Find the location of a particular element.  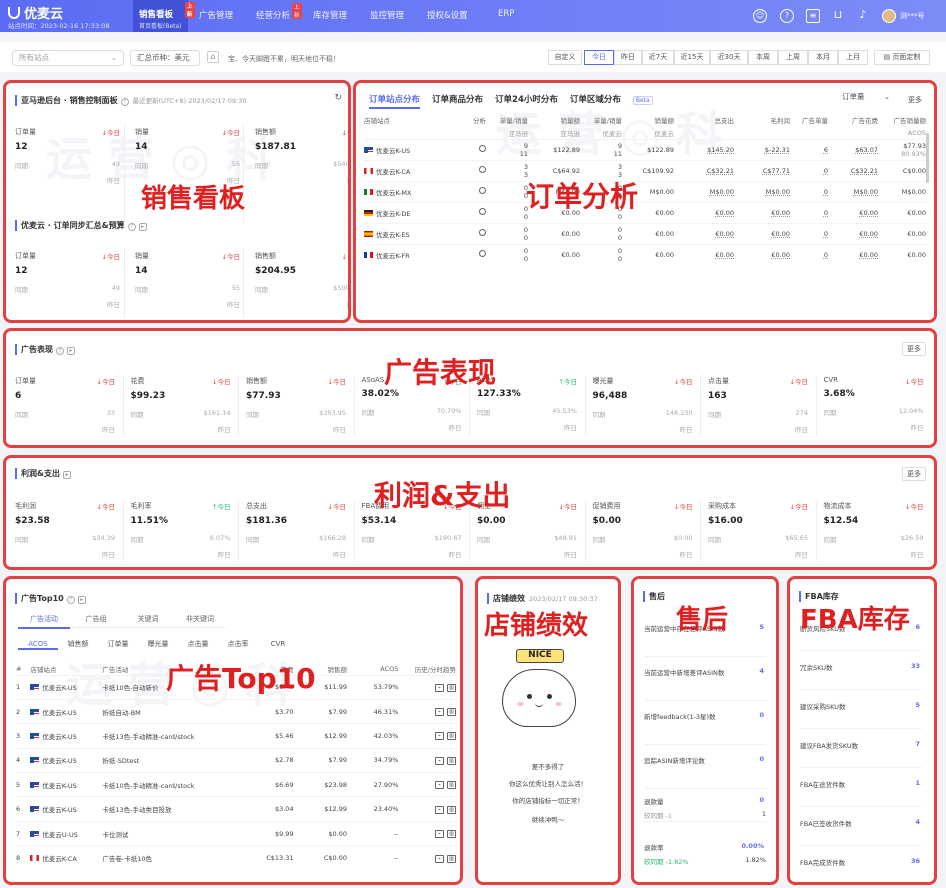

date-yesterday: 昨日 is located at coordinates (628, 57).